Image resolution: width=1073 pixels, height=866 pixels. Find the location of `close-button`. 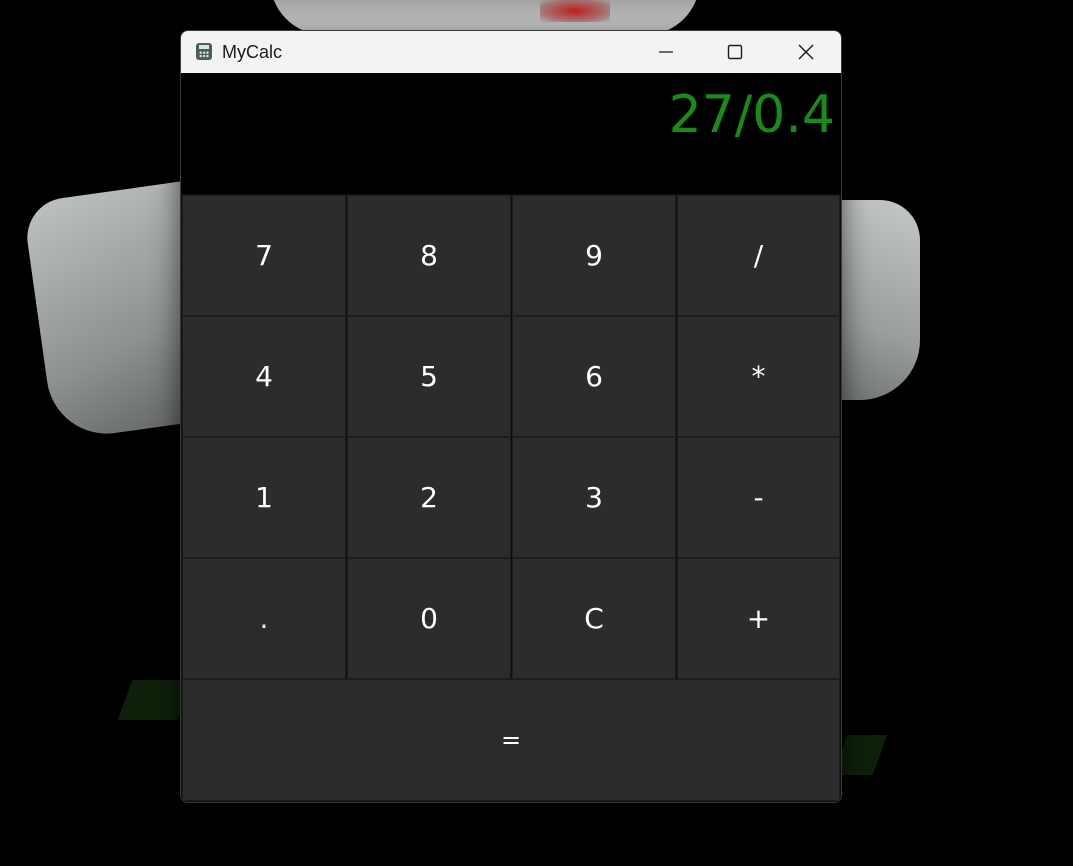

close-button is located at coordinates (806, 52).